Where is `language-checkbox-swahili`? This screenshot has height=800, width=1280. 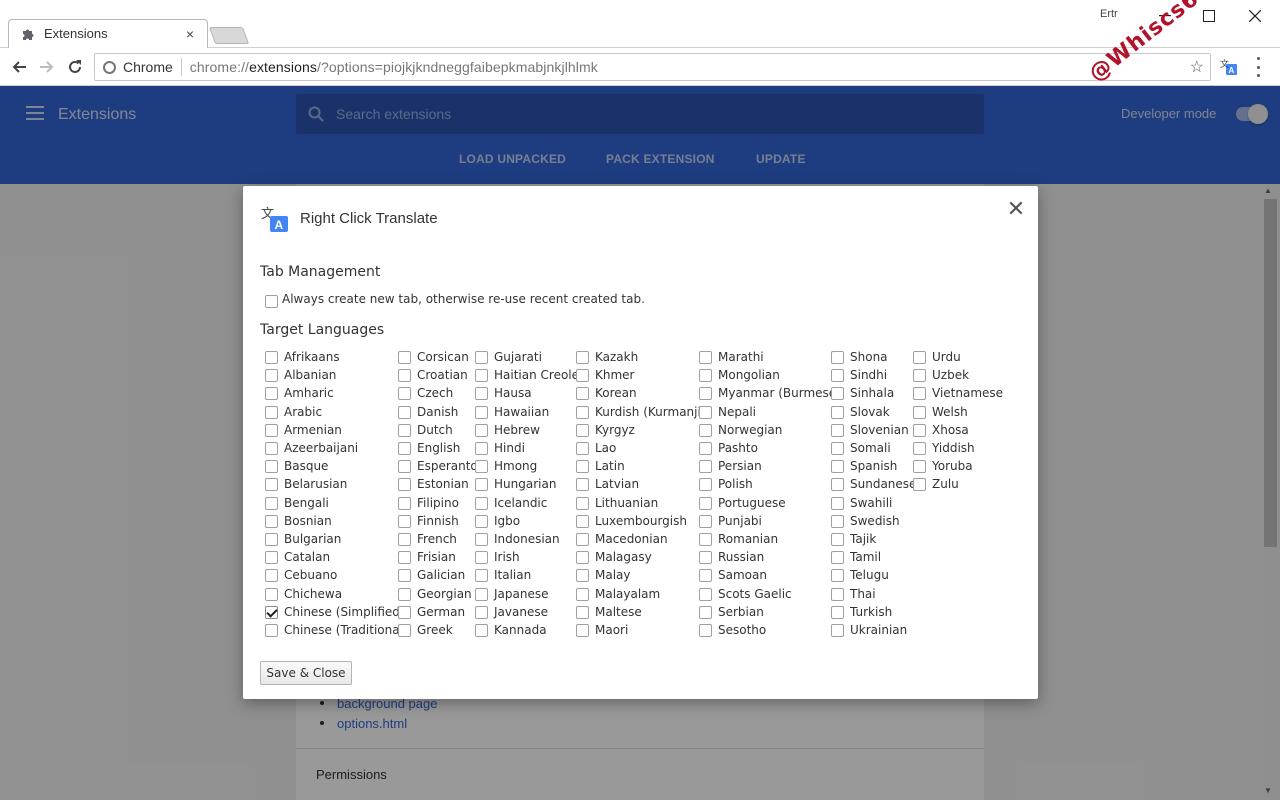
language-checkbox-swahili is located at coordinates (837, 503).